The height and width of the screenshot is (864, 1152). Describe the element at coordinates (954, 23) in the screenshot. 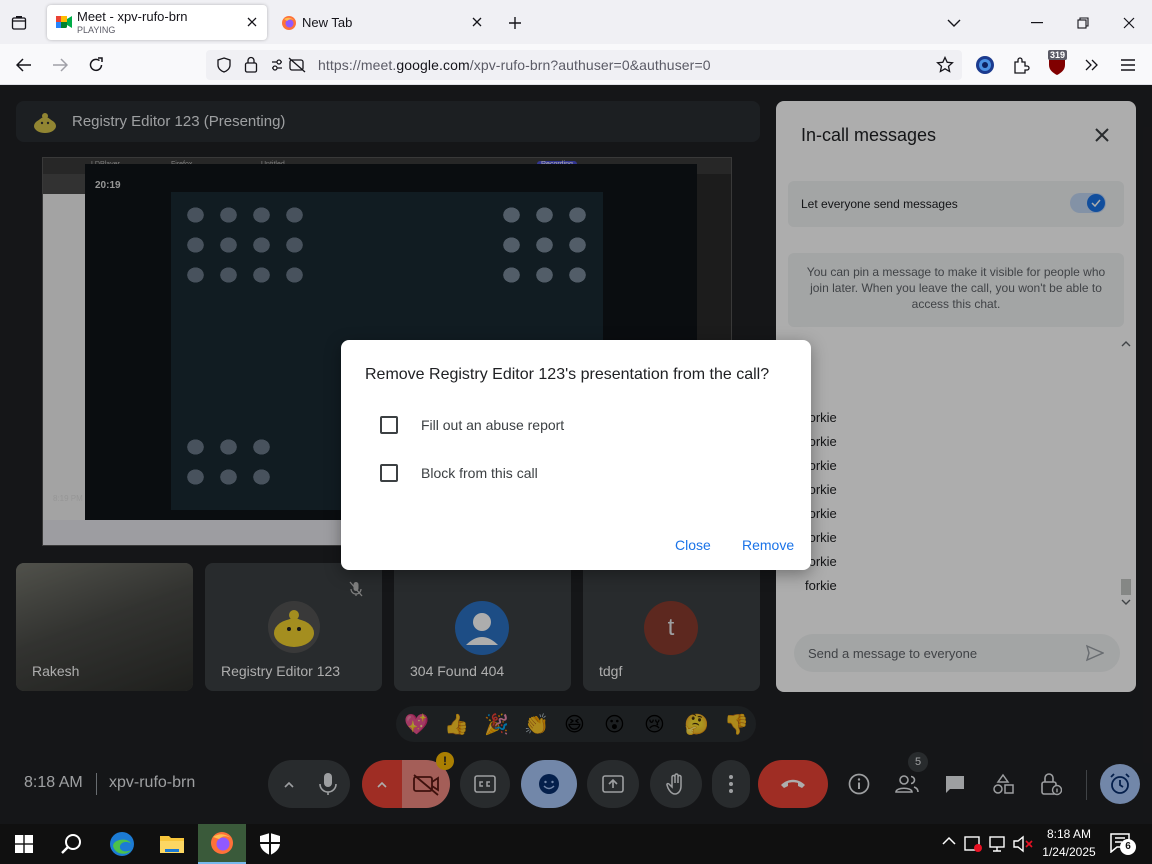

I see `chevron-down-icon` at that location.